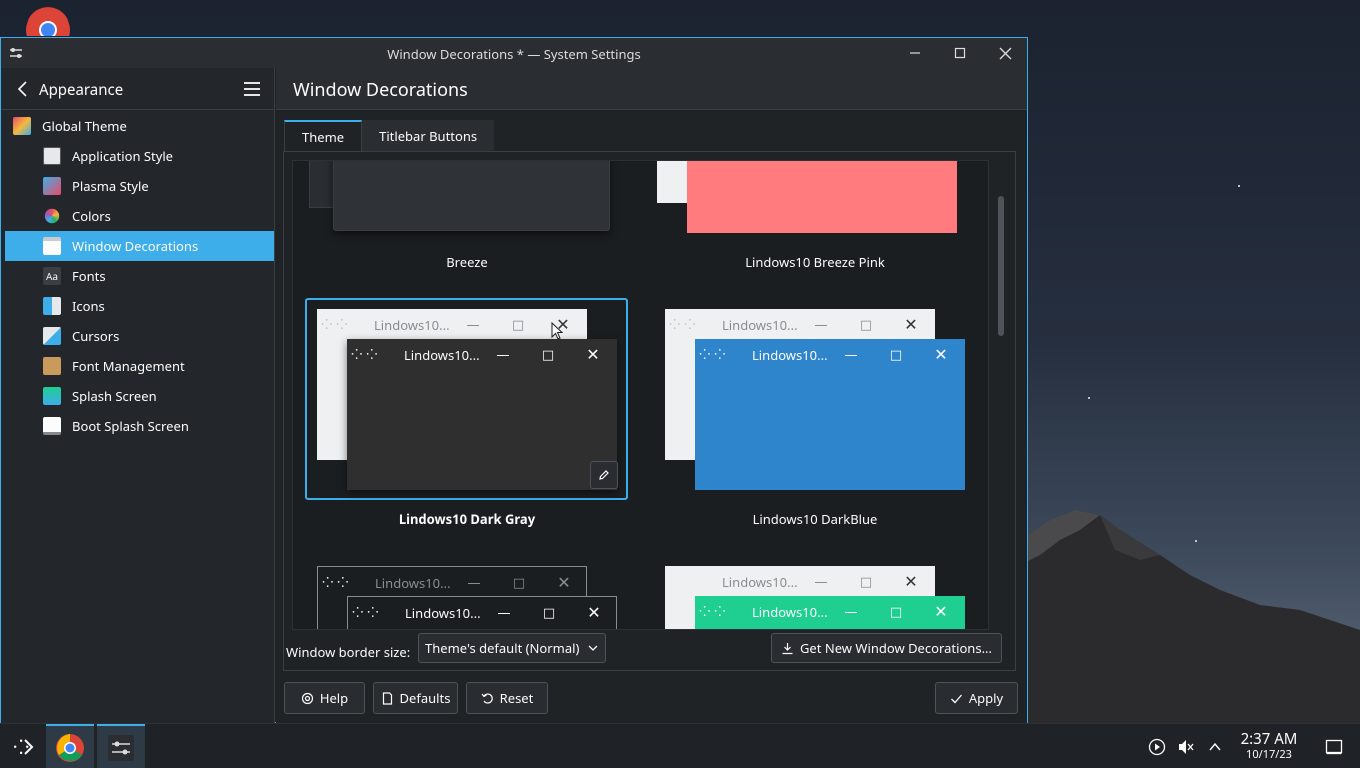 Image resolution: width=1360 pixels, height=768 pixels. Describe the element at coordinates (307, 698) in the screenshot. I see `help-icon` at that location.